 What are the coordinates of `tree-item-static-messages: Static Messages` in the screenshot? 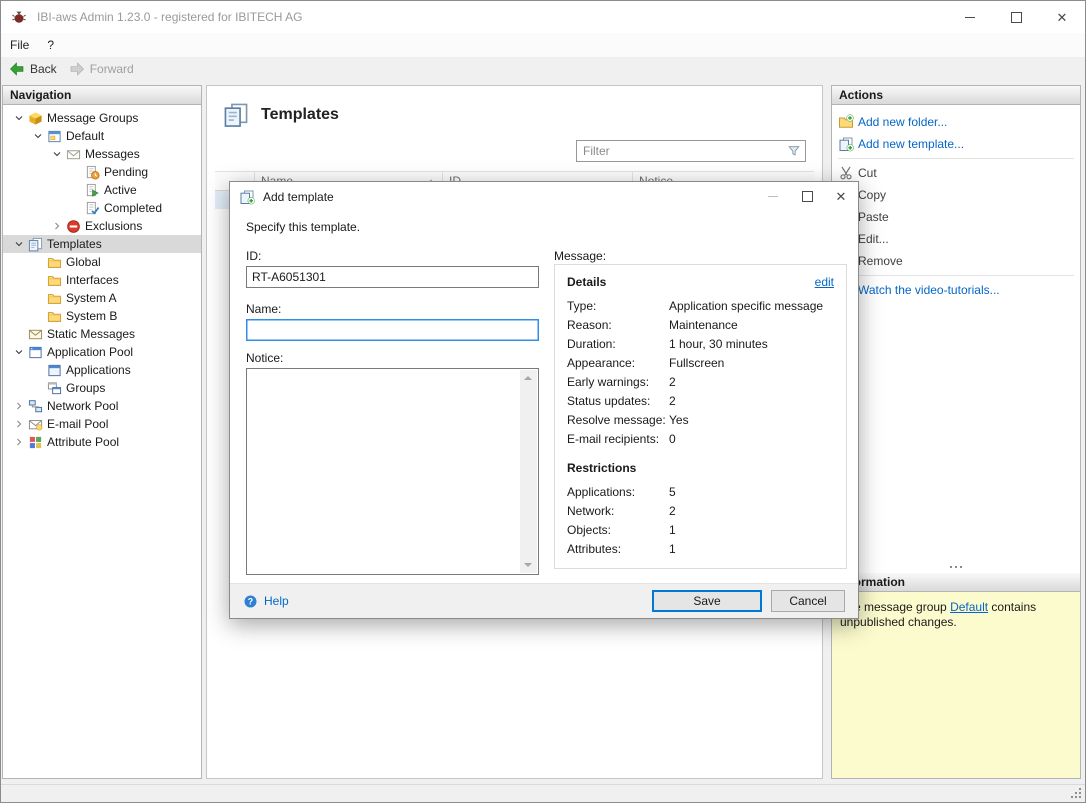 It's located at (102, 334).